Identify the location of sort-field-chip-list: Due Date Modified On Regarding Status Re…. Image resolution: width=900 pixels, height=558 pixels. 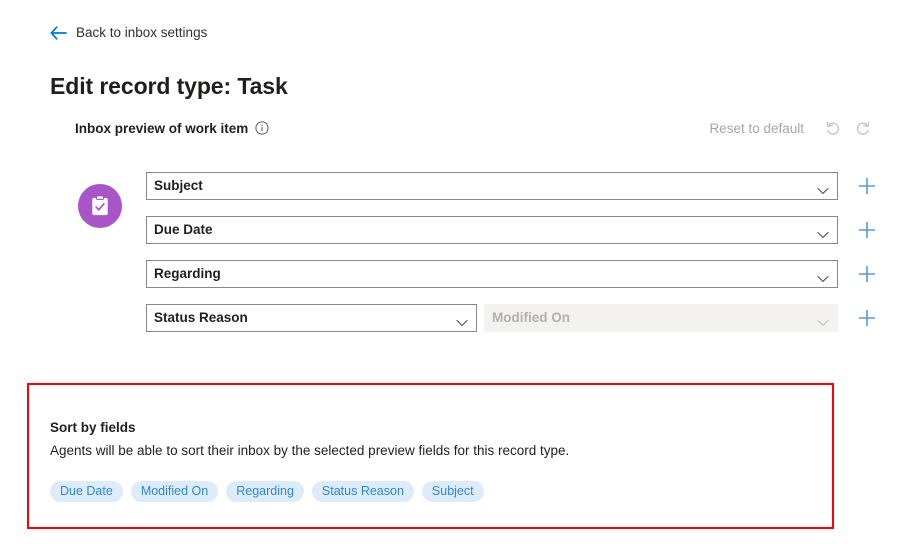
(440, 491).